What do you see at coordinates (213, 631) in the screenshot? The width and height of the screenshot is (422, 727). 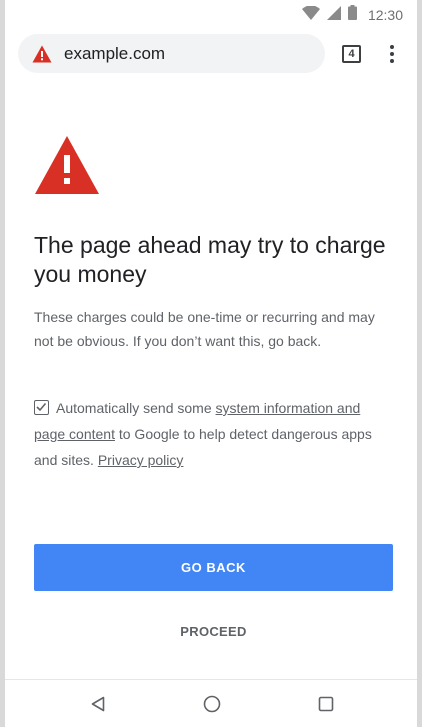 I see `proceed-button: PROCEED` at bounding box center [213, 631].